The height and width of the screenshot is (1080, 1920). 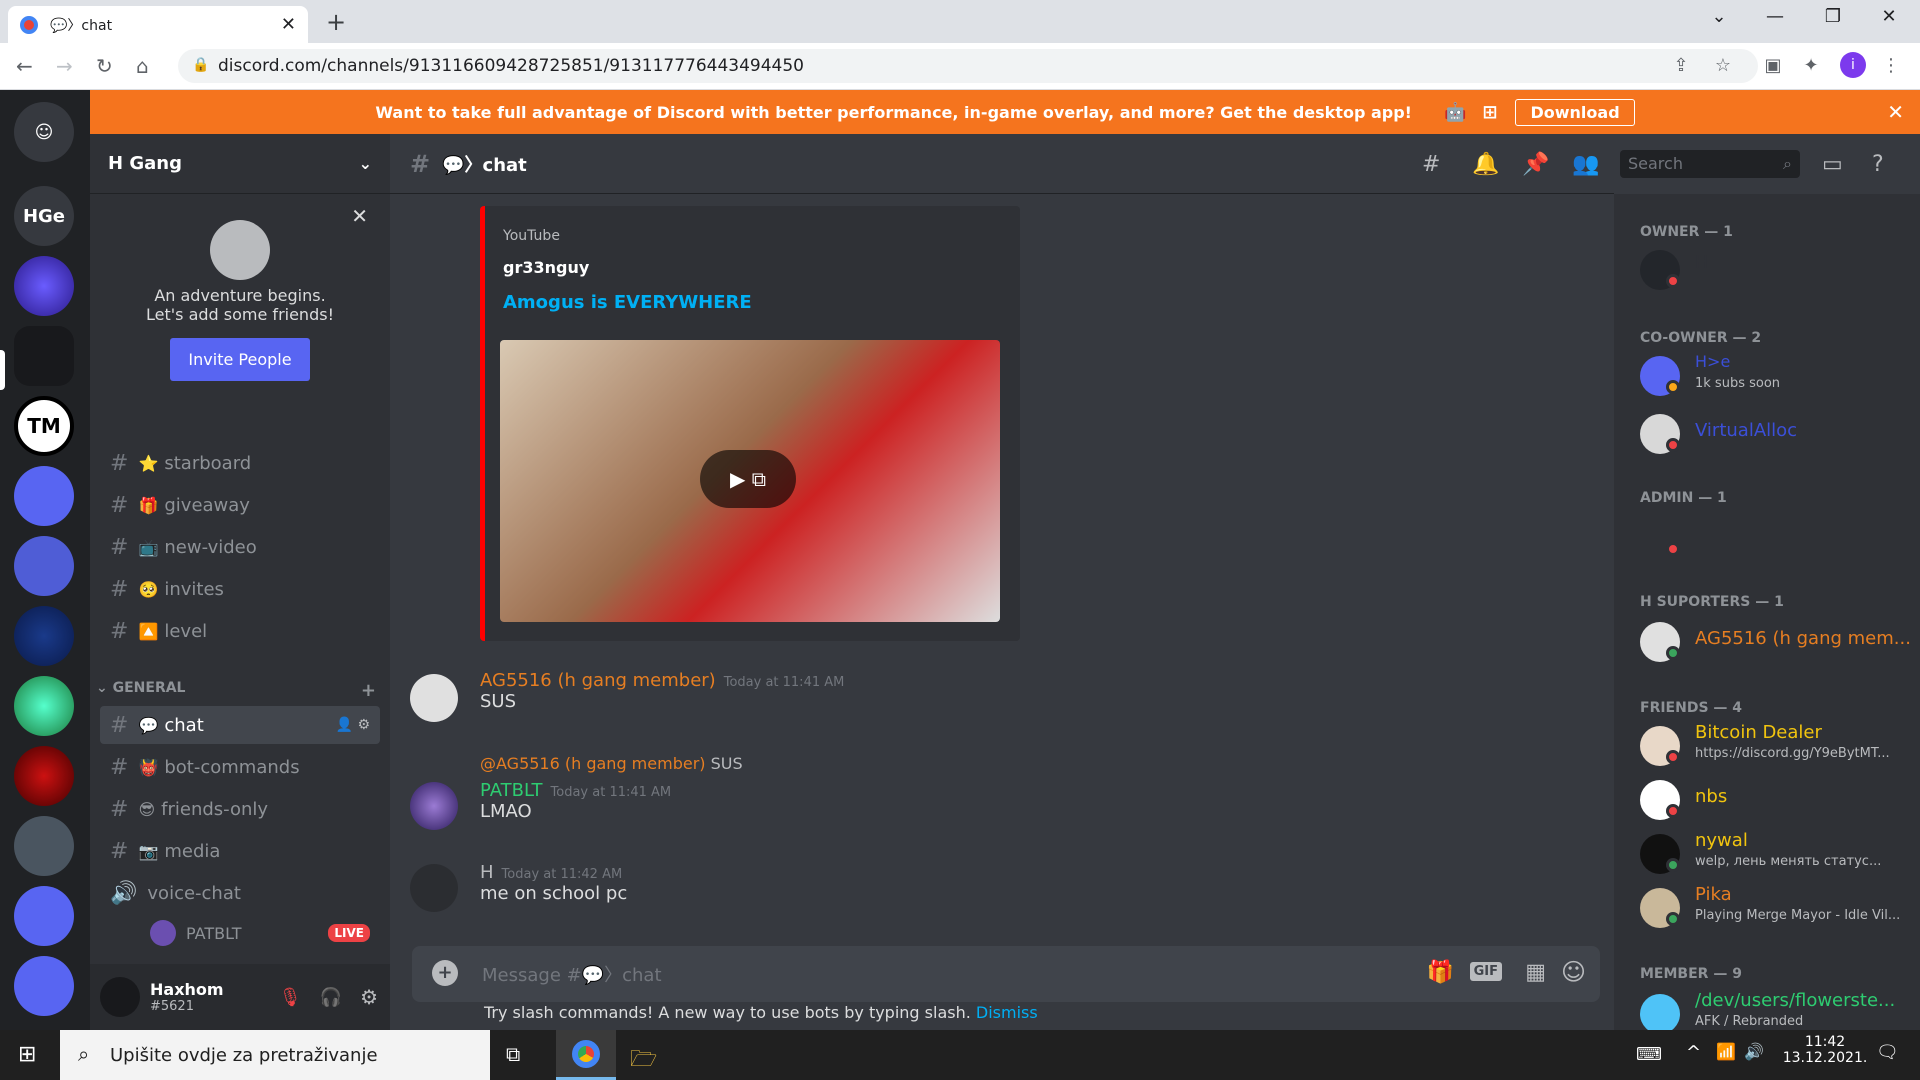 I want to click on threads-icon: #, so click(x=1431, y=164).